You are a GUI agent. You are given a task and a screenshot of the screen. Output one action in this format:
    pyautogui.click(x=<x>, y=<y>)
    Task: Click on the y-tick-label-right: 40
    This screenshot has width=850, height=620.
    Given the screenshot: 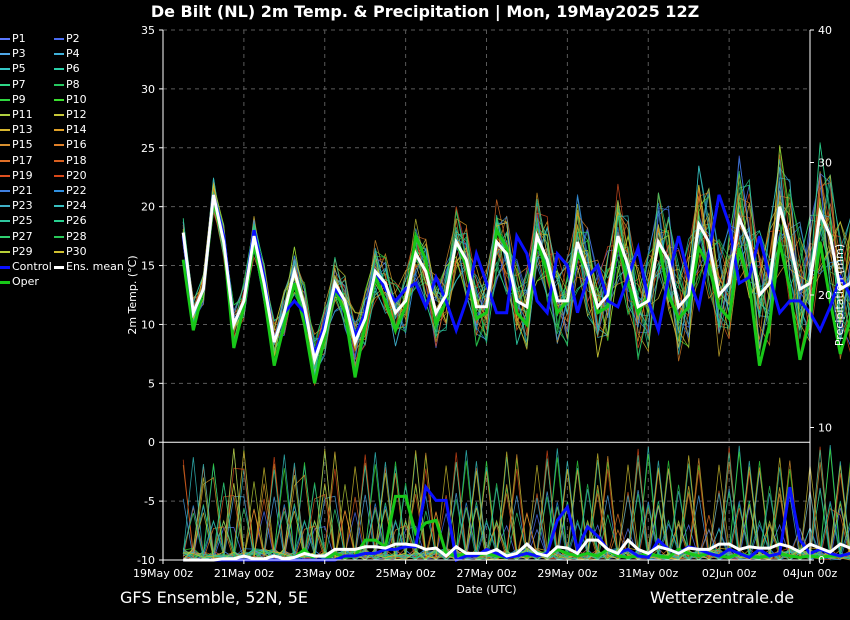 What is the action you would take?
    pyautogui.click(x=825, y=30)
    